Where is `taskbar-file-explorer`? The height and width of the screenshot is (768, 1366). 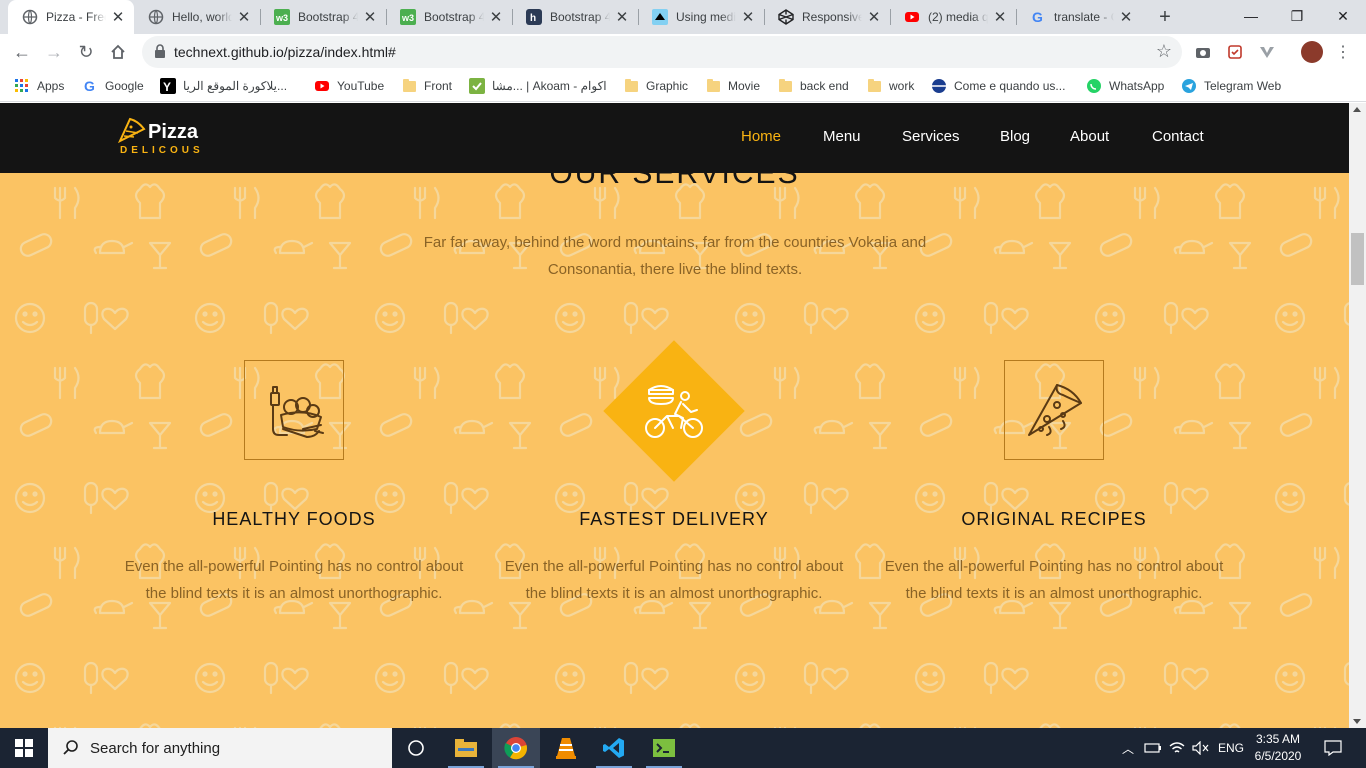 taskbar-file-explorer is located at coordinates (466, 748).